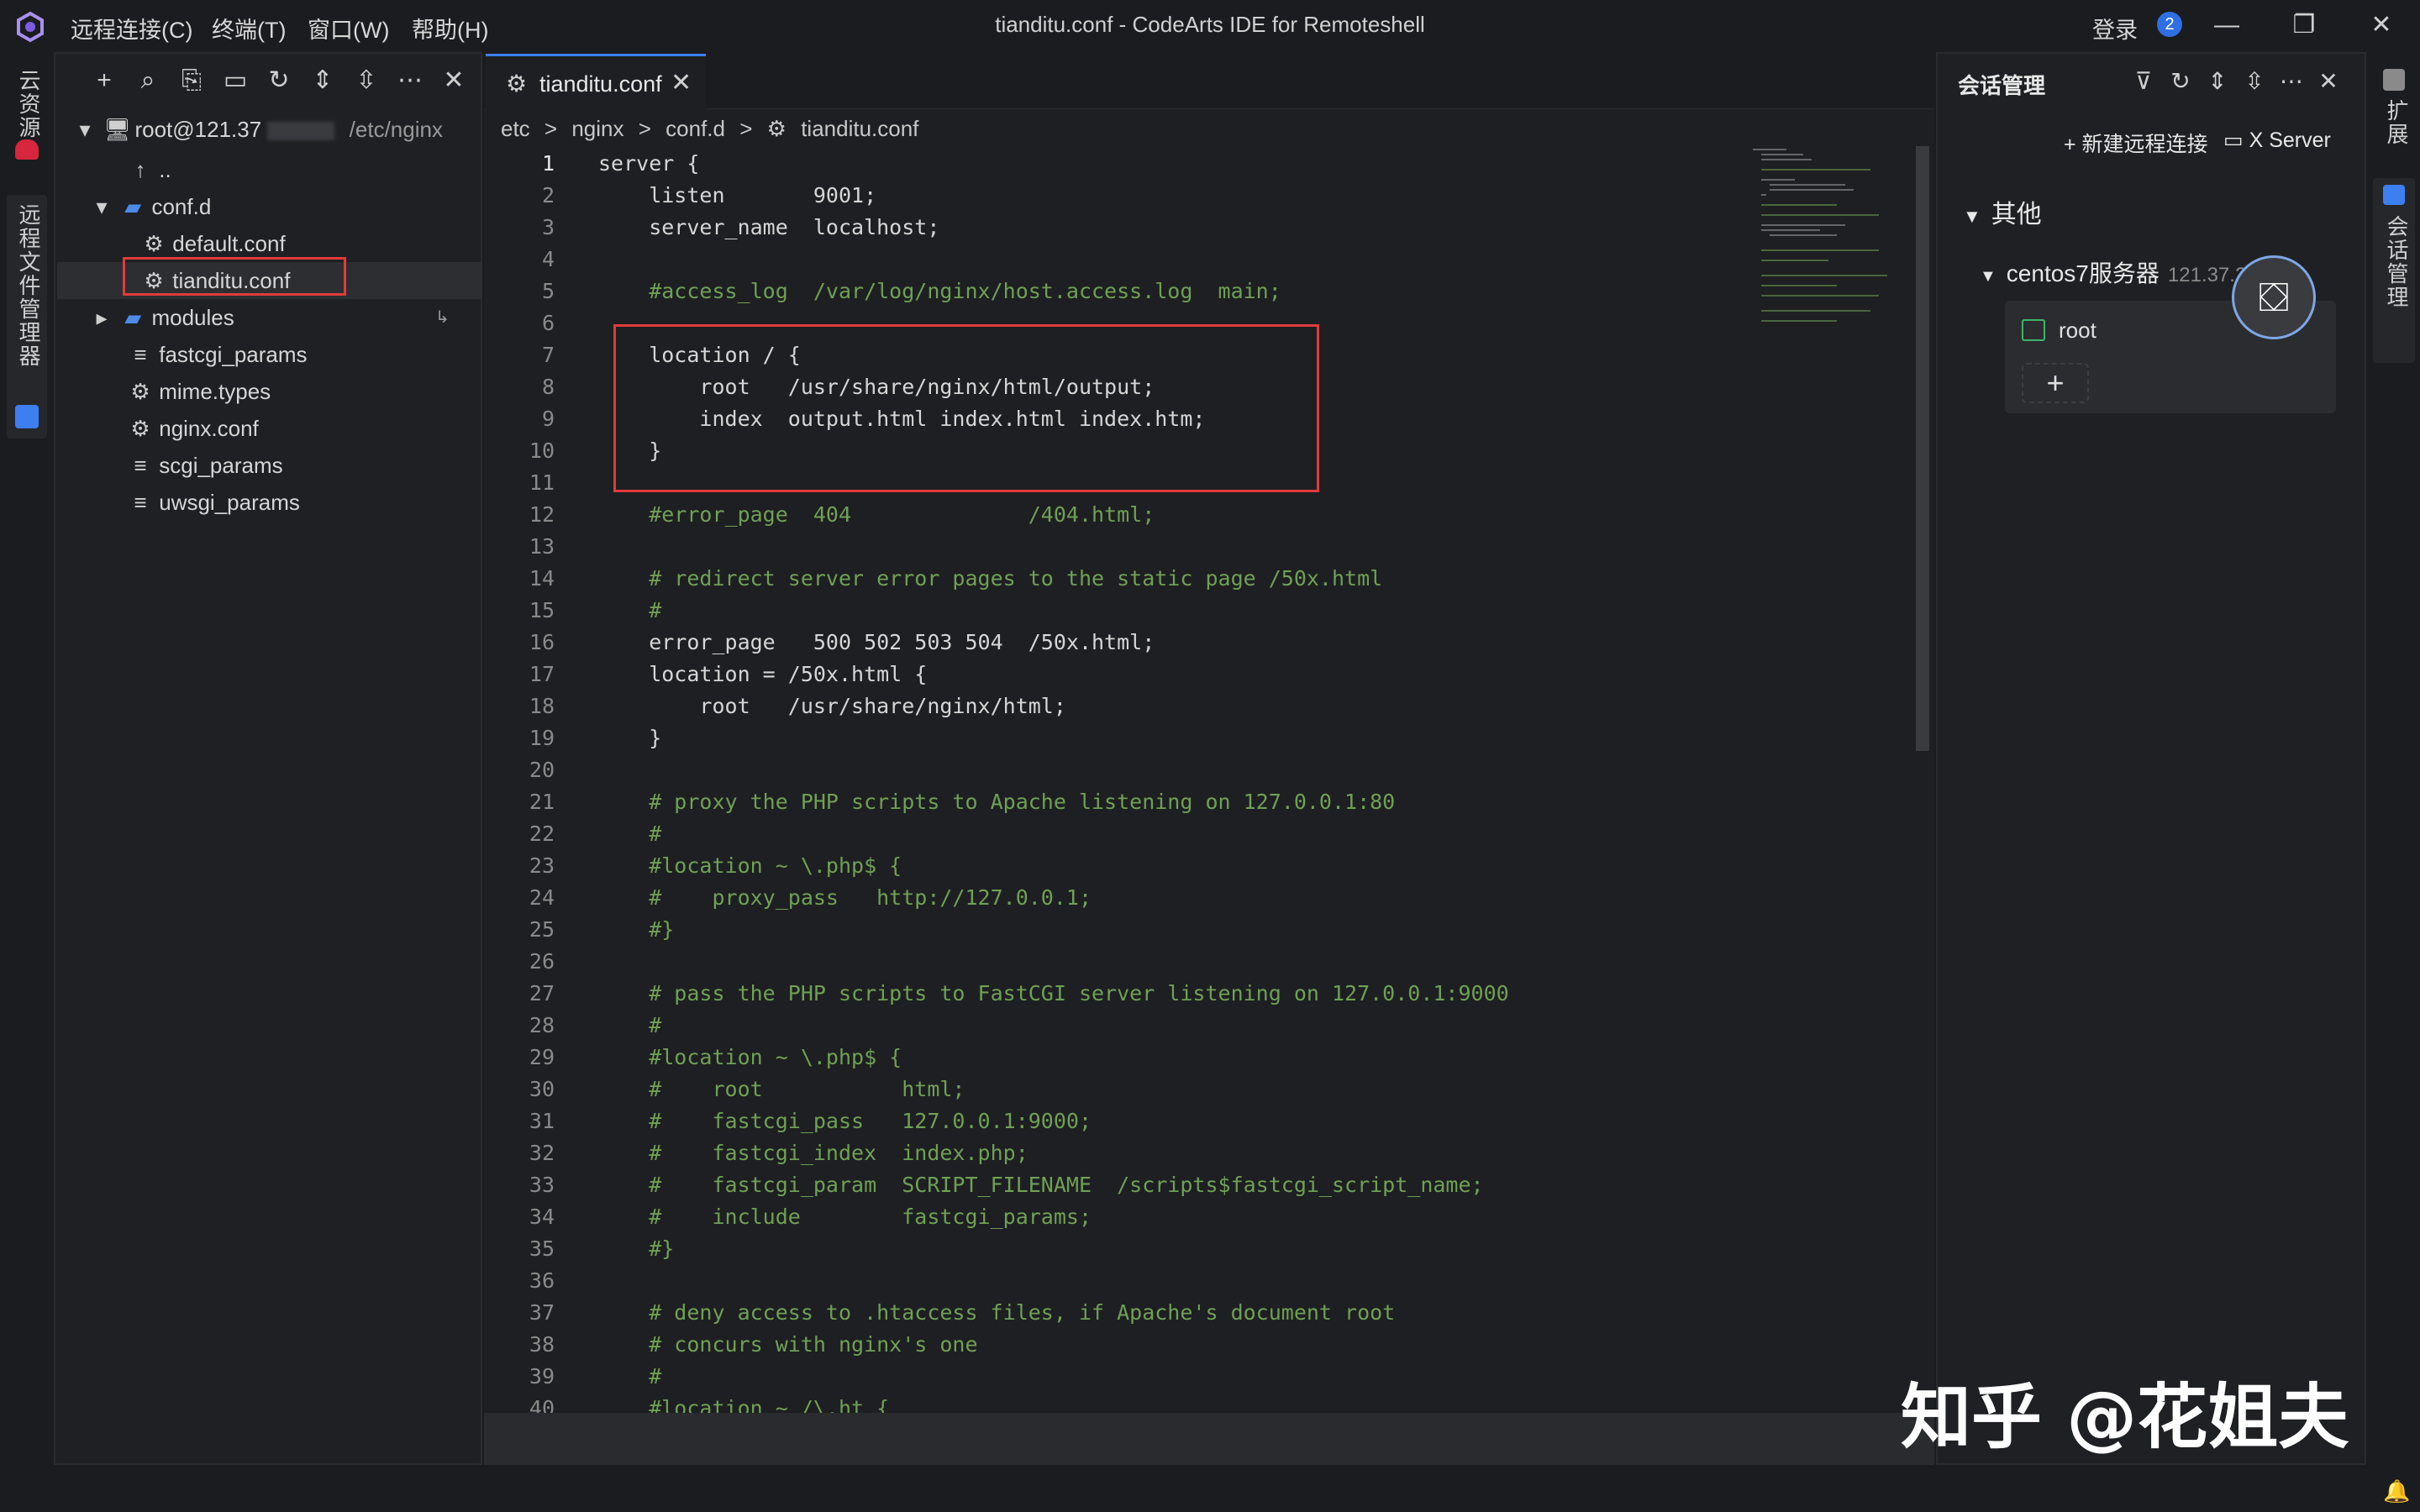  What do you see at coordinates (548, 163) in the screenshot?
I see `line-number: 1` at bounding box center [548, 163].